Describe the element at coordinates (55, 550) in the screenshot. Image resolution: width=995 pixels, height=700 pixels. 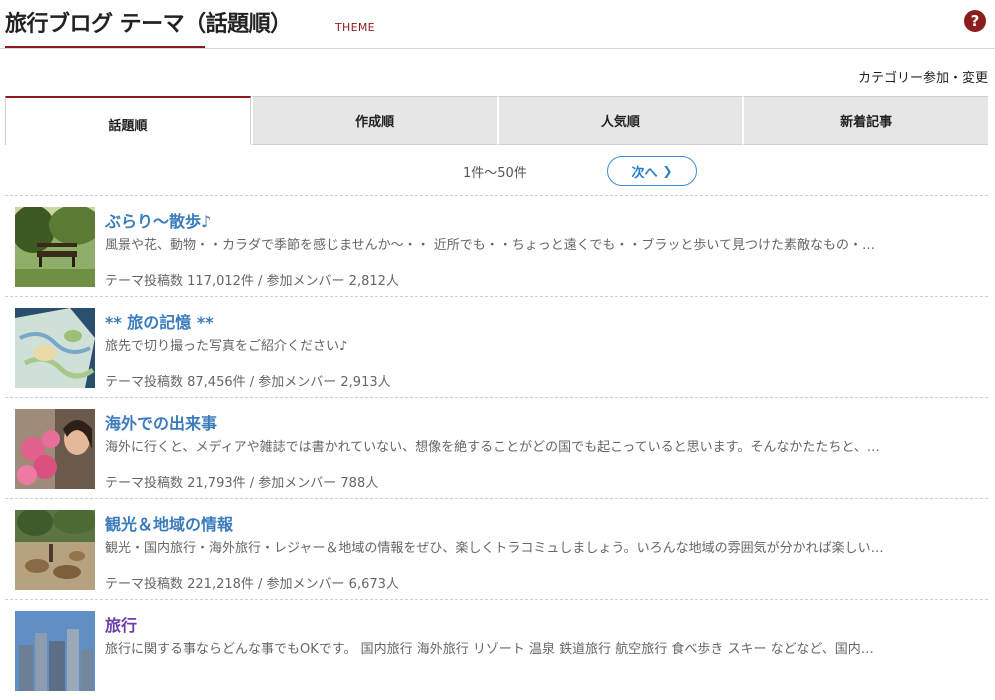
I see `deer-park-photo` at that location.